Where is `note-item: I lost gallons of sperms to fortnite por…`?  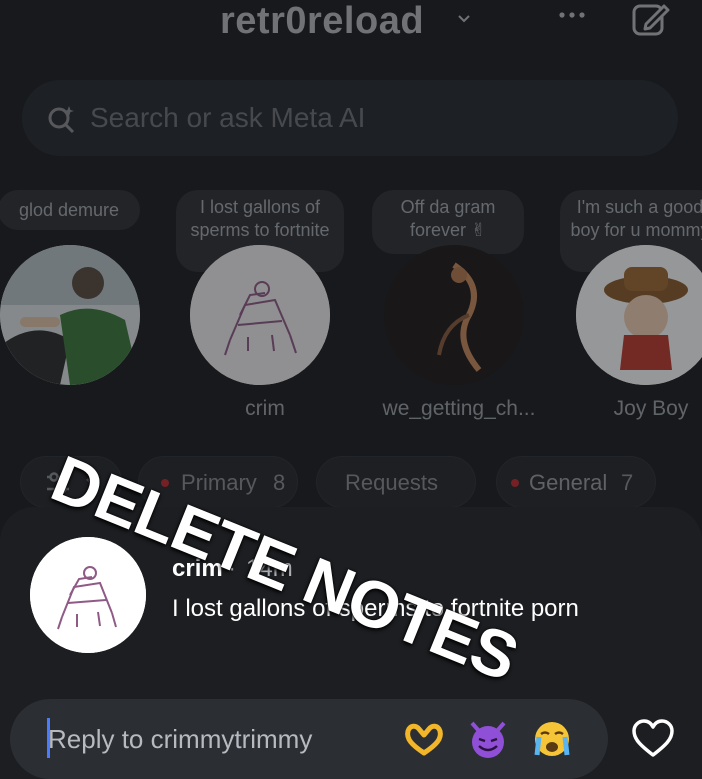 note-item: I lost gallons of sperms to fortnite por… is located at coordinates (260, 305).